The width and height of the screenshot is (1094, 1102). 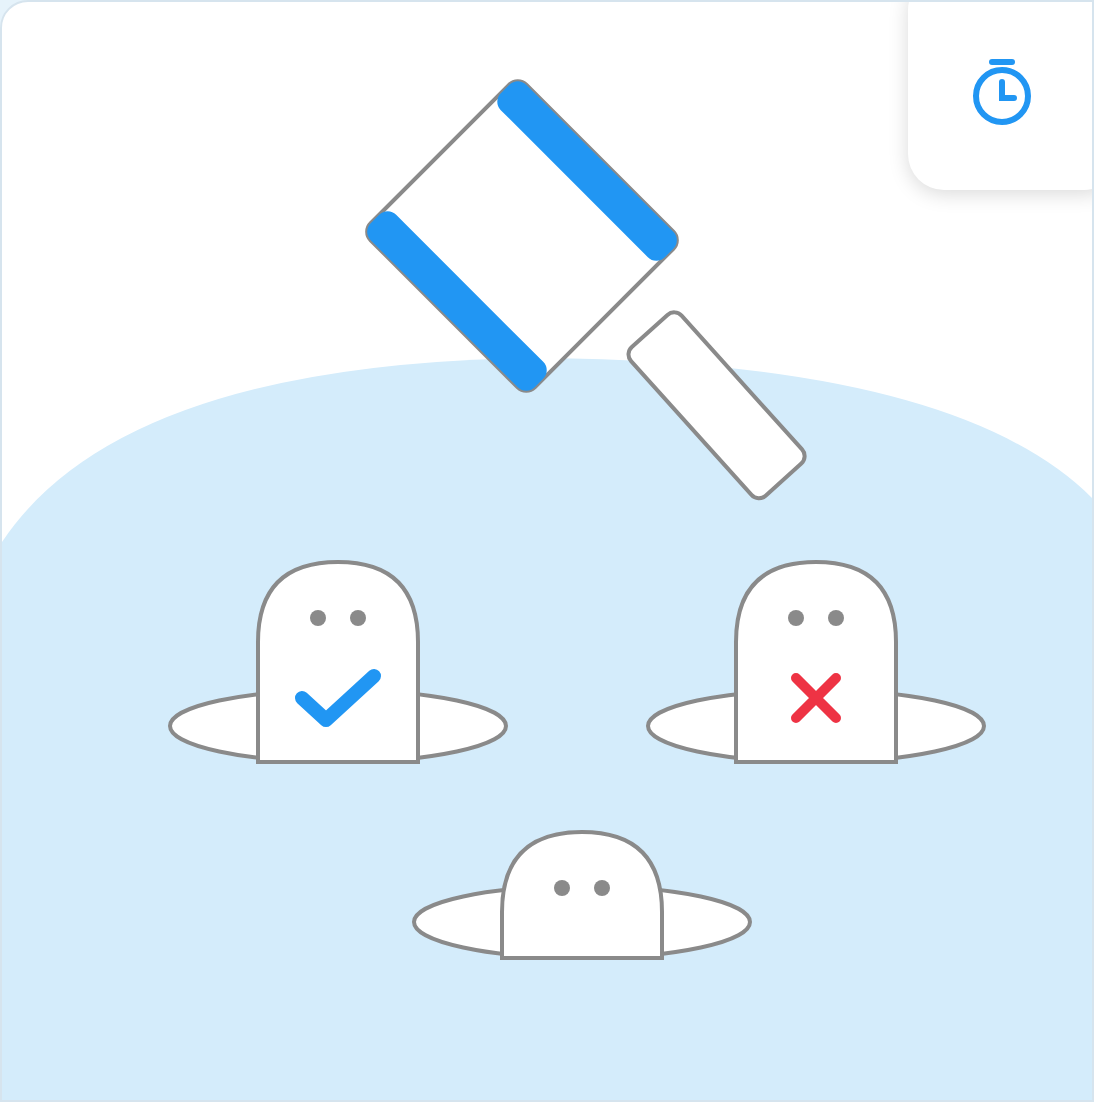 What do you see at coordinates (1002, 92) in the screenshot?
I see `timer-icon` at bounding box center [1002, 92].